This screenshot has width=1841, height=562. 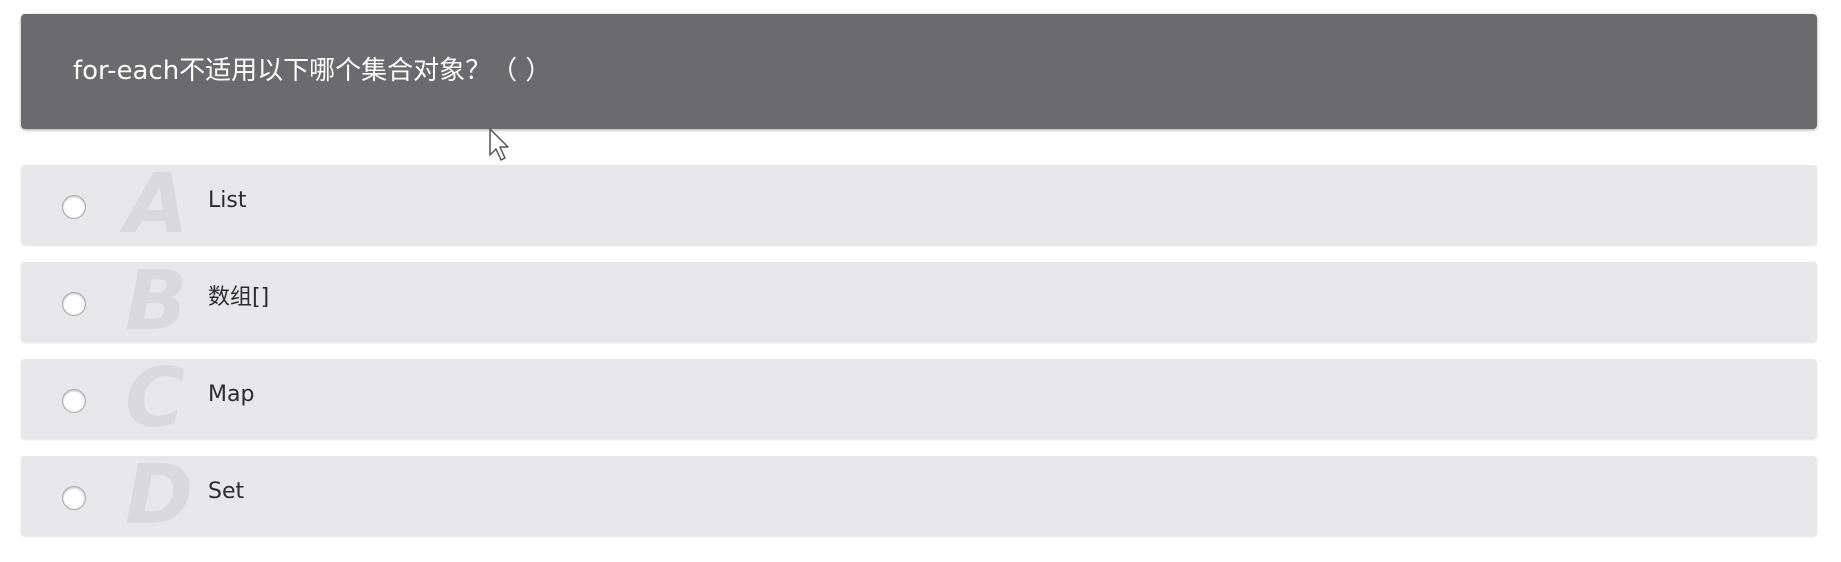 I want to click on option-d-letter: D, so click(x=159, y=495).